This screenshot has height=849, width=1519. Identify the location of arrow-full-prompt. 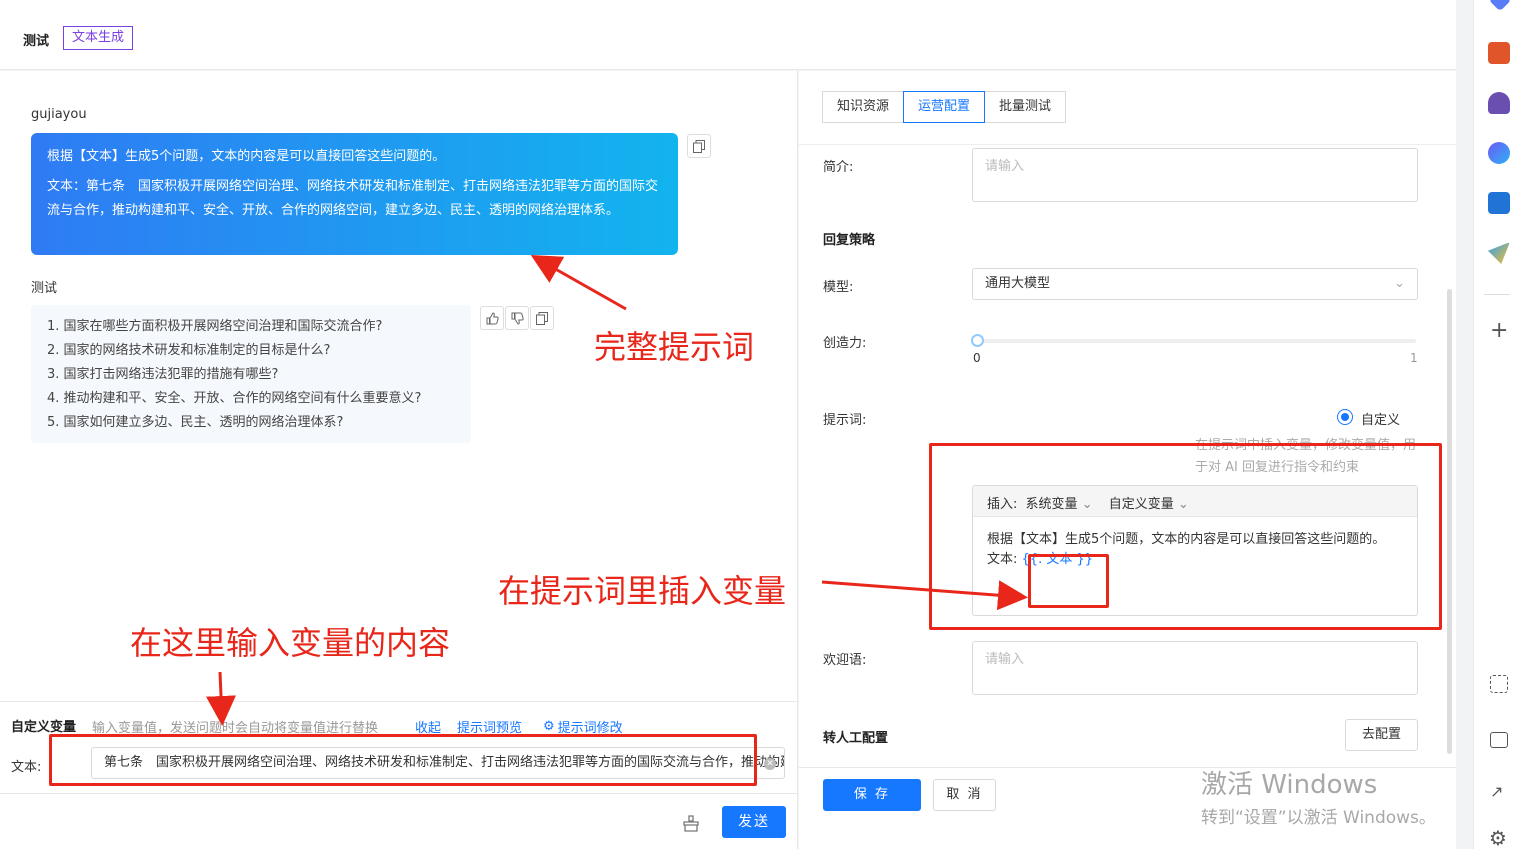
(578, 283).